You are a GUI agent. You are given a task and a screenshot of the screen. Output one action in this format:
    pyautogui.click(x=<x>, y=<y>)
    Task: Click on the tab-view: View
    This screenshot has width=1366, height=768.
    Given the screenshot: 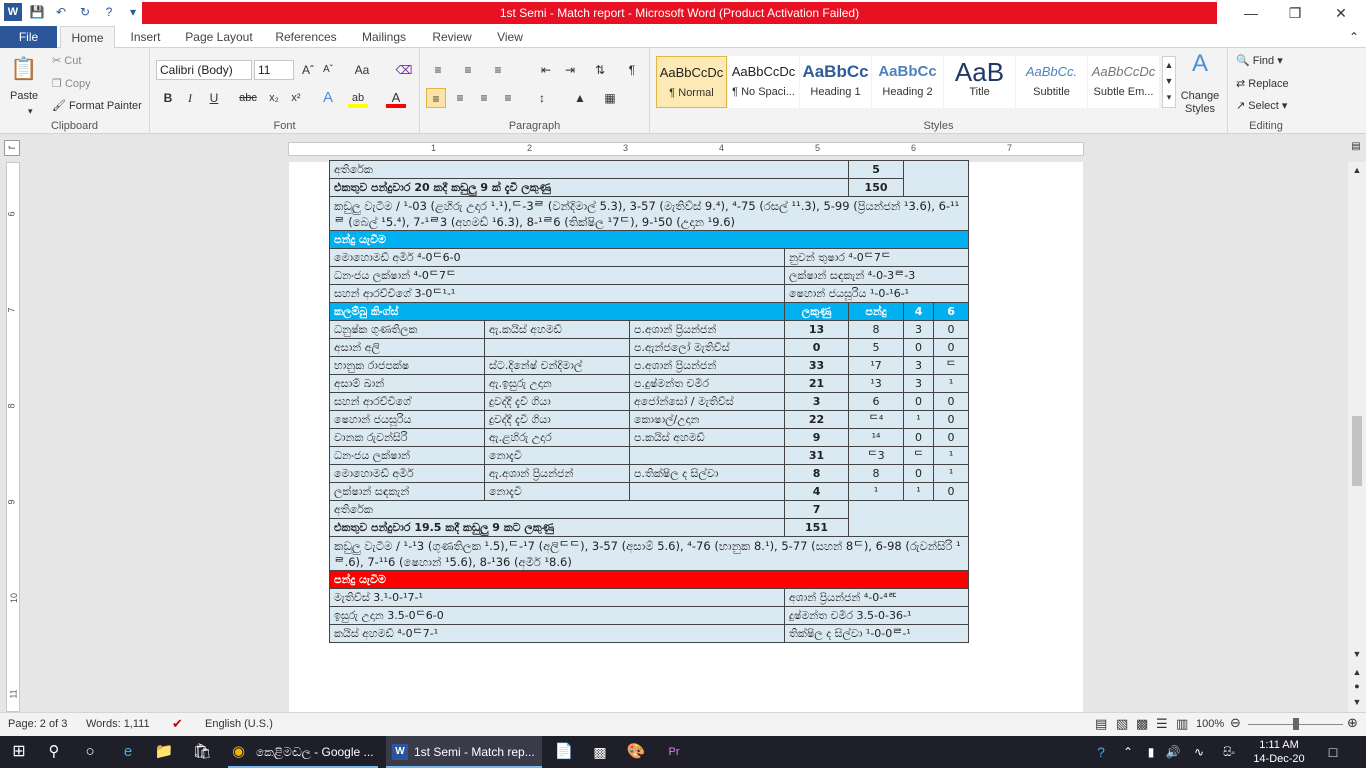 What is the action you would take?
    pyautogui.click(x=510, y=37)
    